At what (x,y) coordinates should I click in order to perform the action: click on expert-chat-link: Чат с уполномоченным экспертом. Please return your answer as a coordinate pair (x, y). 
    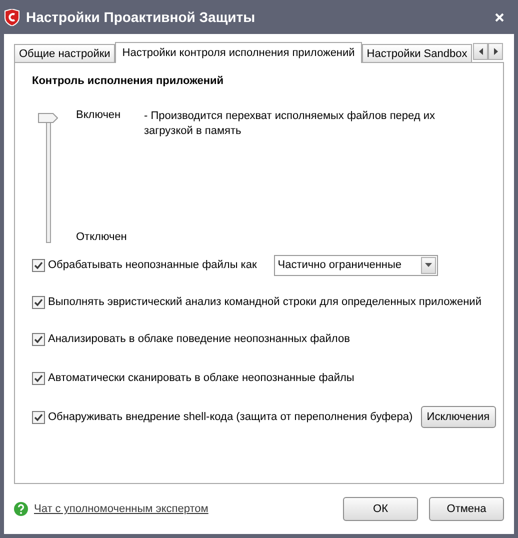
    Looking at the image, I should click on (183, 509).